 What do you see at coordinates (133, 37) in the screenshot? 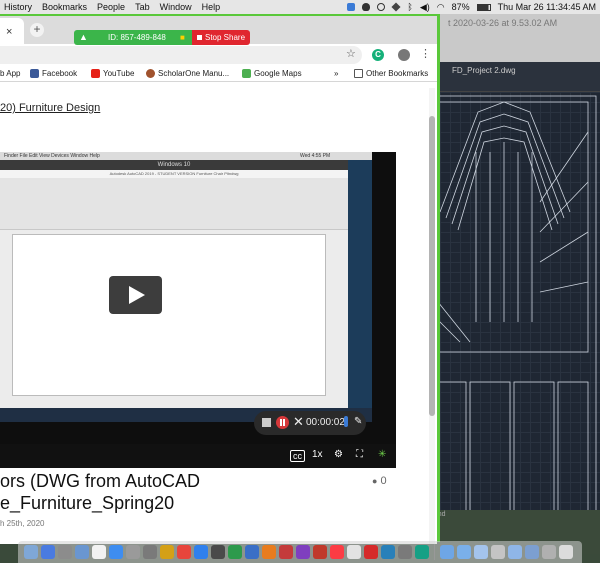
I see `zoom-meeting-id: ▲ ID: 857-489-848 ■` at bounding box center [133, 37].